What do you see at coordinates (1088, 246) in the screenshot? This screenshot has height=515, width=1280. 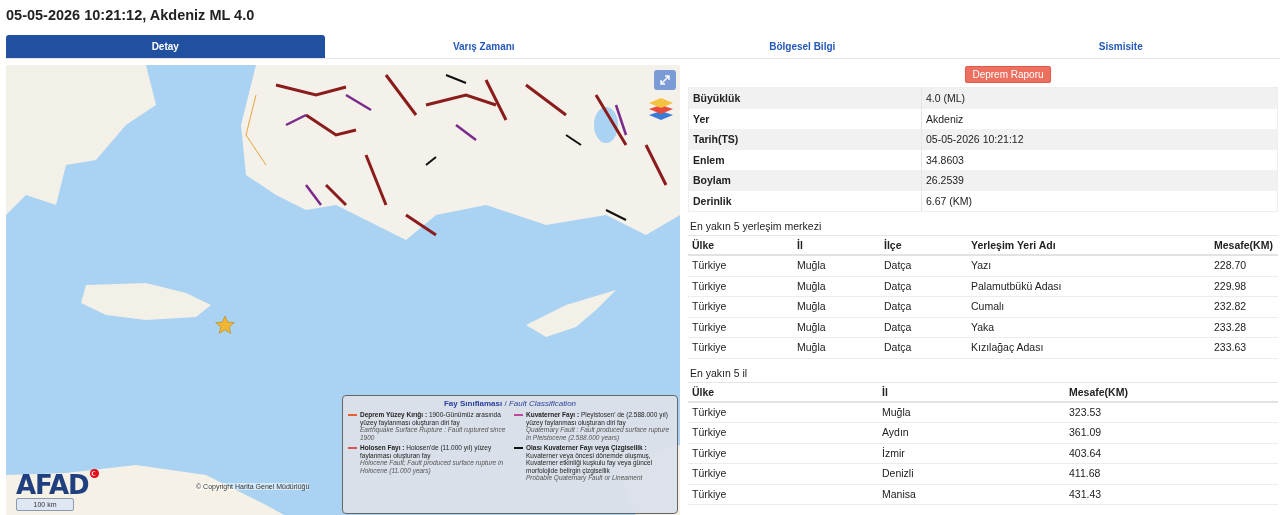 I see `column-header: Yerleşim Yeri Adı` at bounding box center [1088, 246].